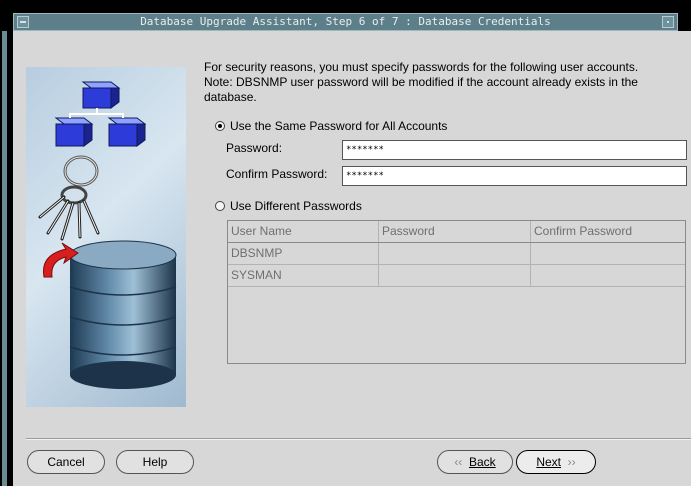 Image resolution: width=691 pixels, height=486 pixels. What do you see at coordinates (358, 439) in the screenshot?
I see `button-divider` at bounding box center [358, 439].